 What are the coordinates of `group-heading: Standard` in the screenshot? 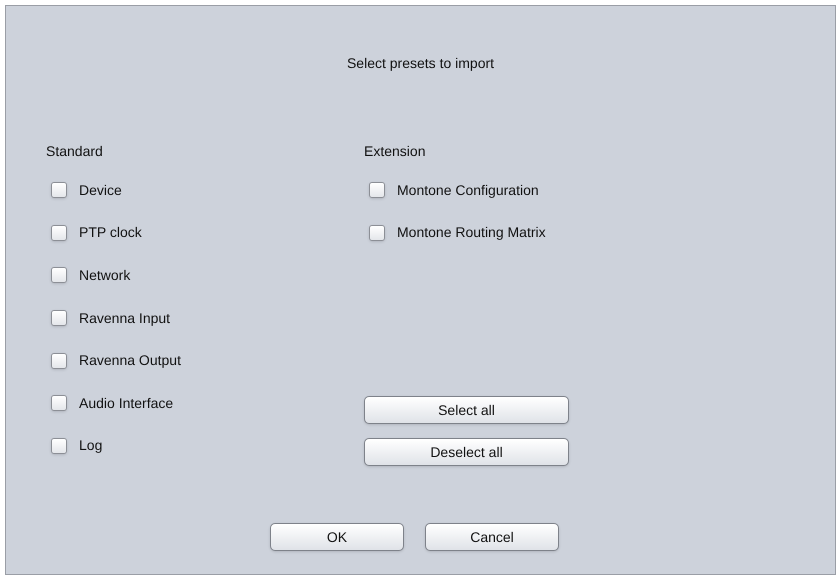 It's located at (74, 151).